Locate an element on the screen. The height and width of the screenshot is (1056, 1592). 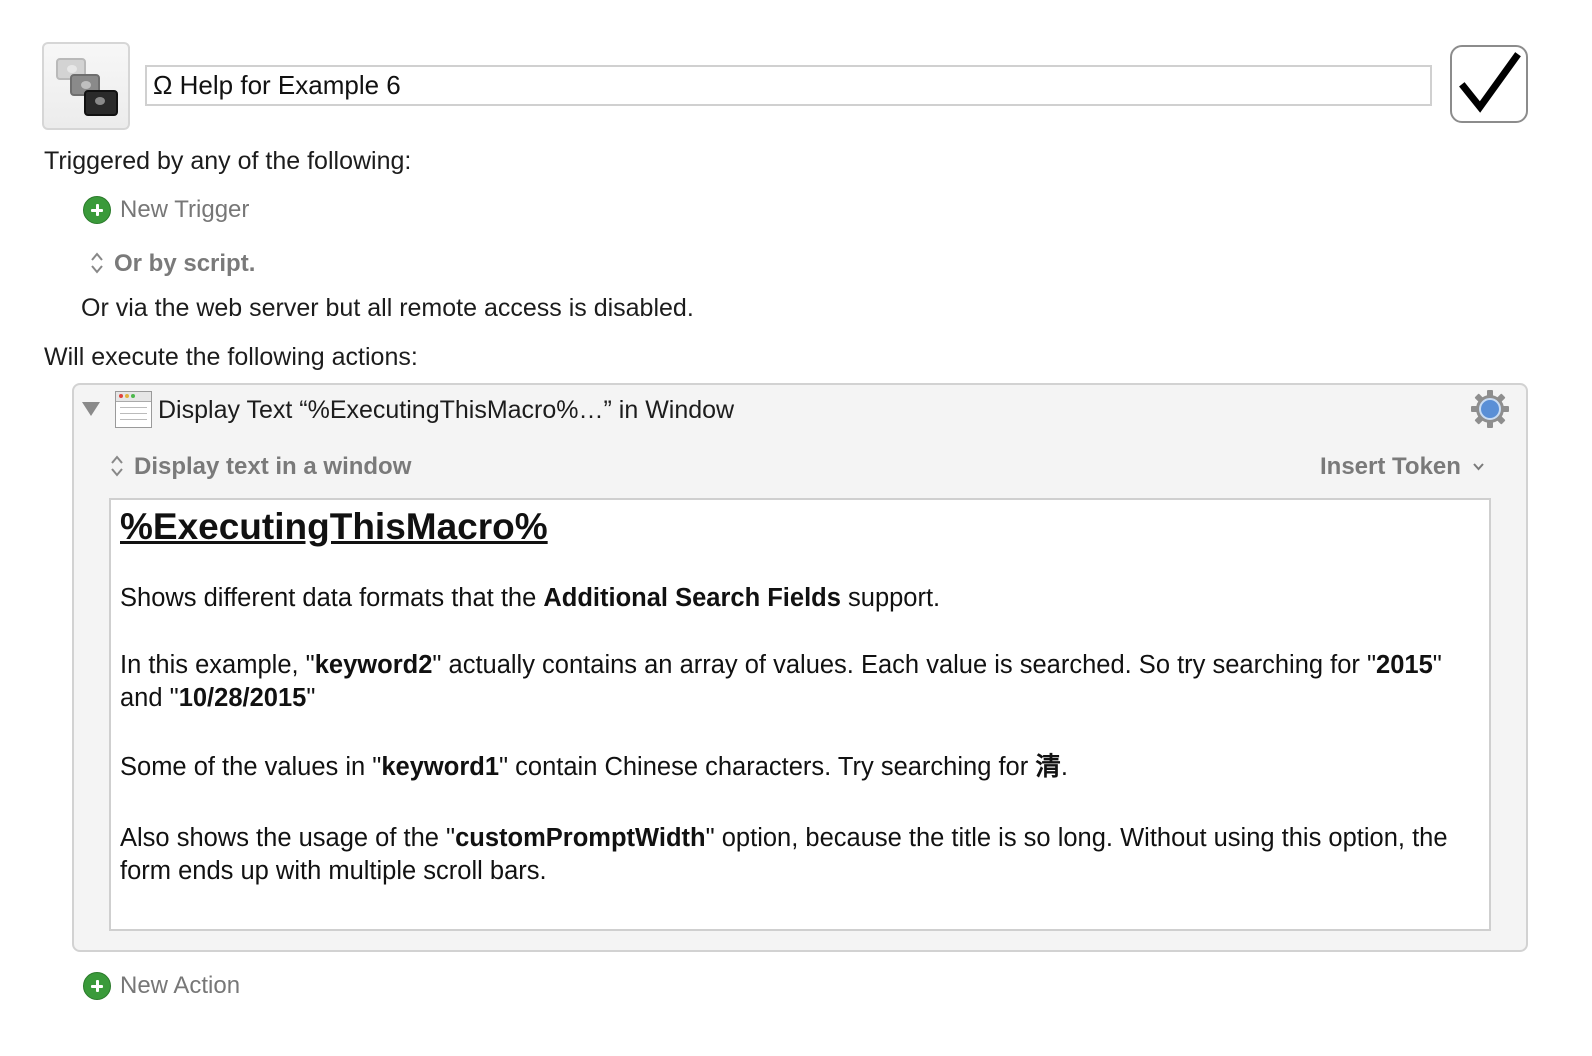
triggers-heading: Triggered by any of the following: is located at coordinates (228, 161).